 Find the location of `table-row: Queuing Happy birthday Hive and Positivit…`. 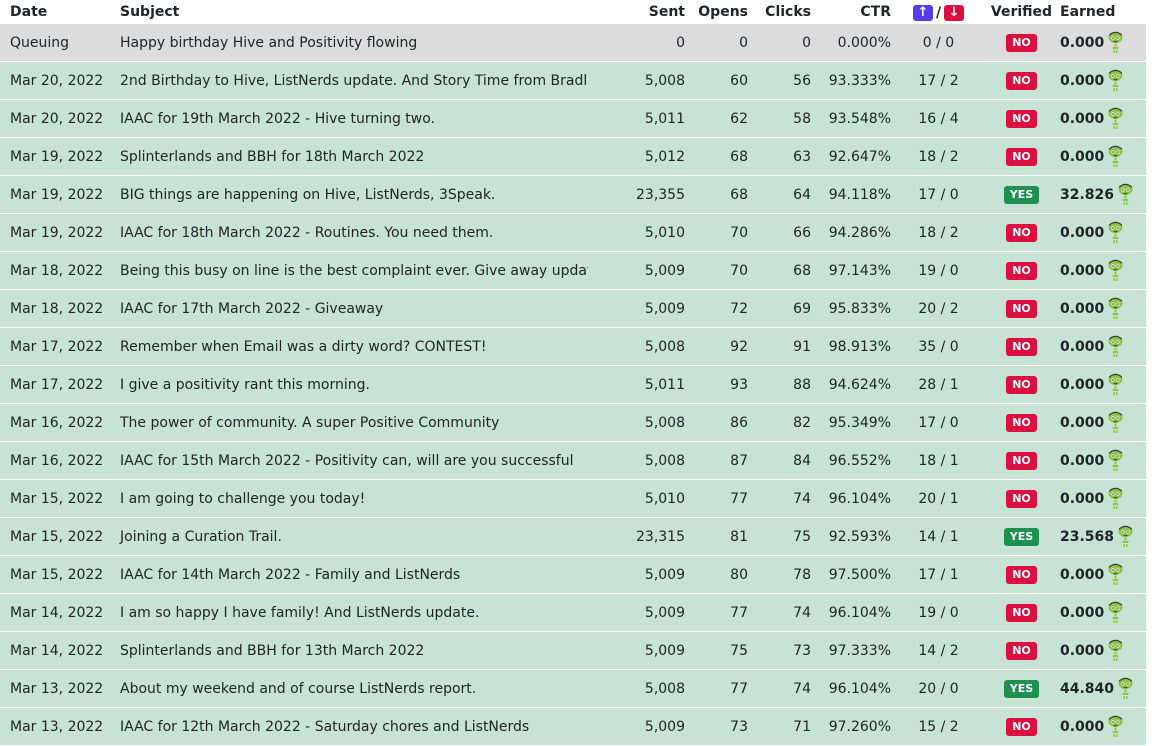

table-row: Queuing Happy birthday Hive and Positivit… is located at coordinates (573, 43).